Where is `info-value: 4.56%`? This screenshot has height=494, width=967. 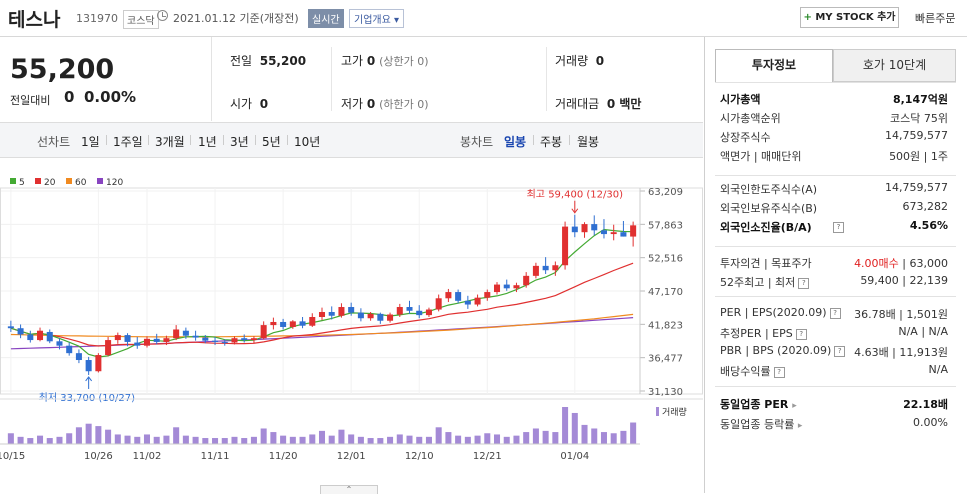
info-value: 4.56% is located at coordinates (928, 225).